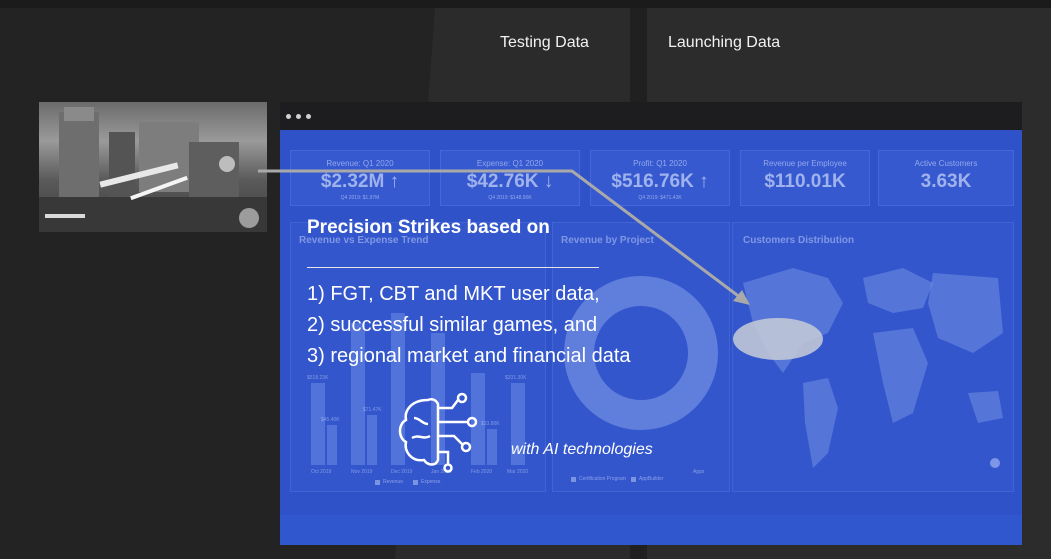 The image size is (1051, 559). I want to click on point-item: 2) successful similar games, and, so click(452, 325).